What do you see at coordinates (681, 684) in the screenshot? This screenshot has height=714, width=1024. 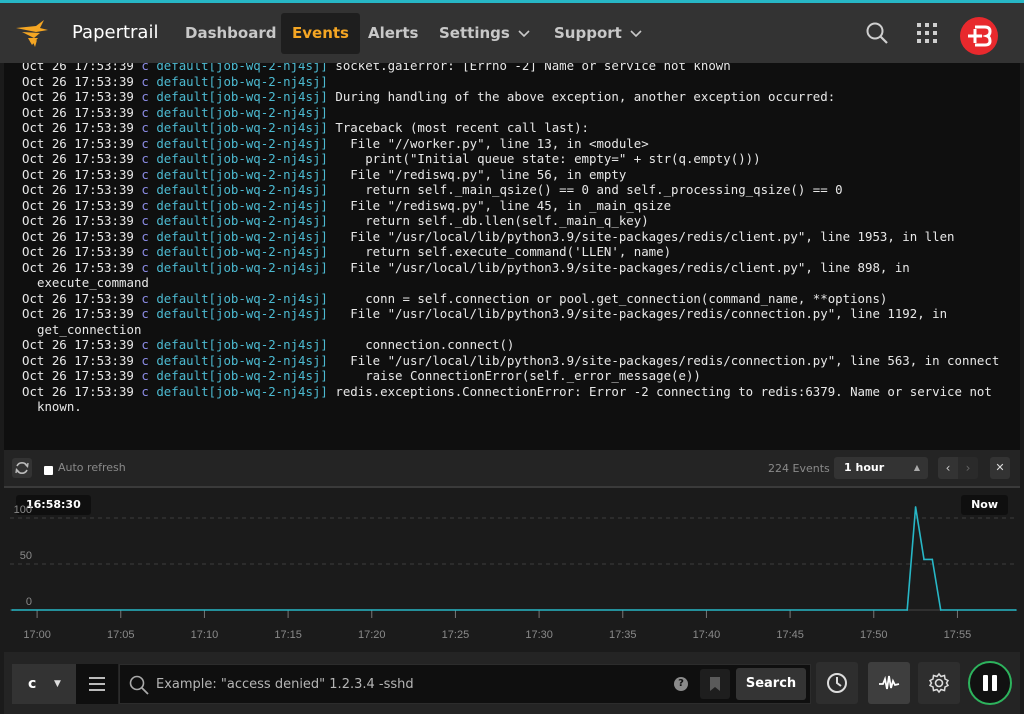 I see `help-icon: ?` at bounding box center [681, 684].